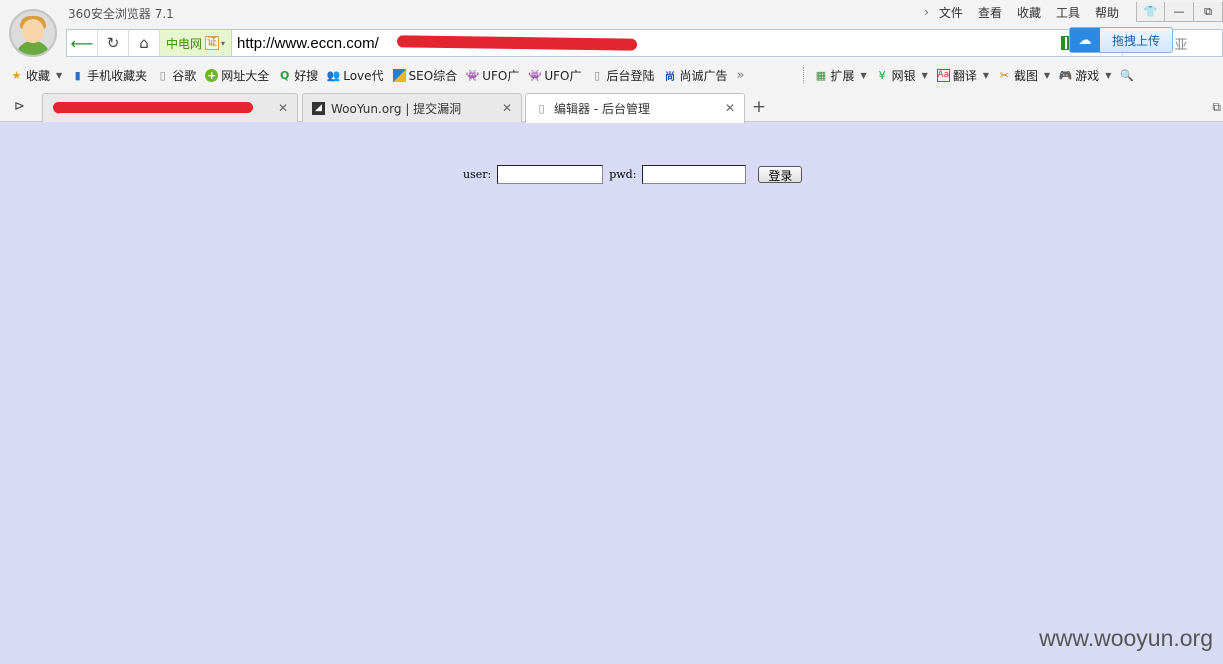 The height and width of the screenshot is (664, 1223). I want to click on skin-icon: 👕, so click(1150, 12).